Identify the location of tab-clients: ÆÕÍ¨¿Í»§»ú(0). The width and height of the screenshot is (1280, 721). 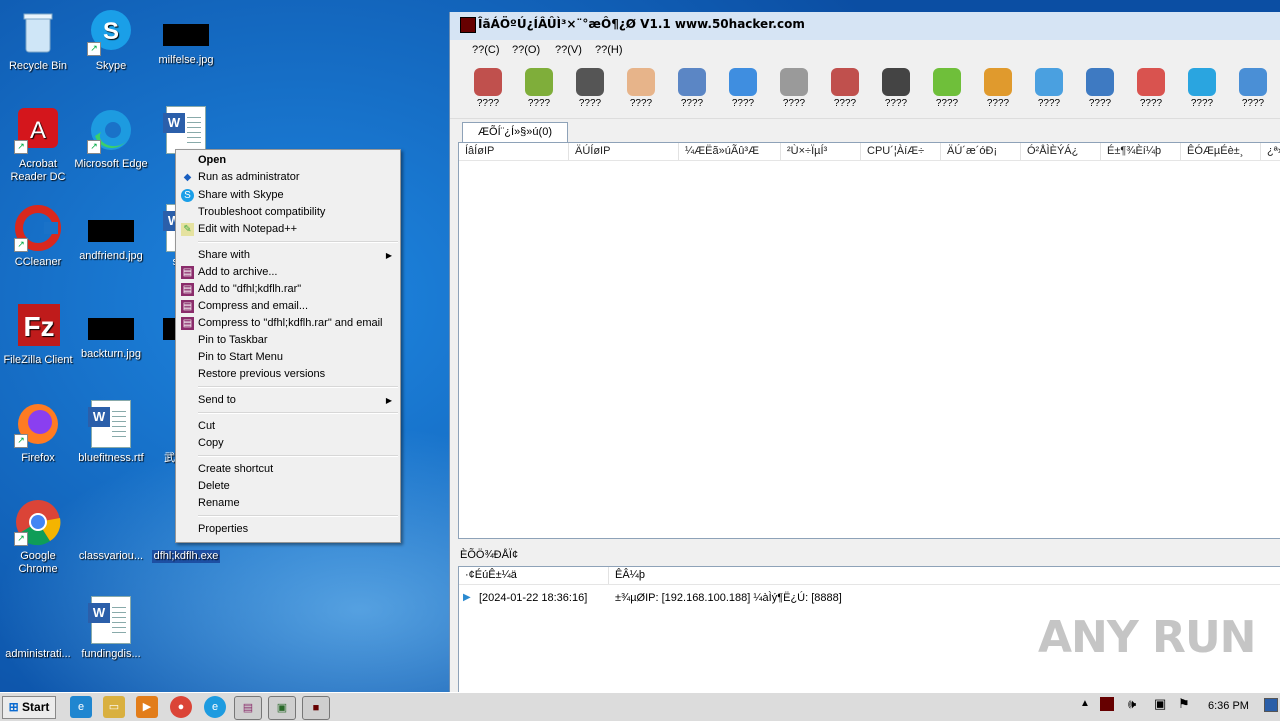
(515, 132).